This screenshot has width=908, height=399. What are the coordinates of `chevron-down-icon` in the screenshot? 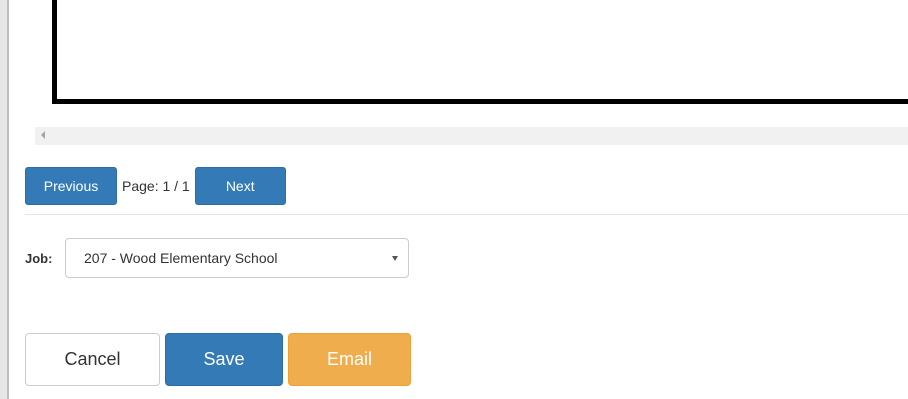 It's located at (395, 258).